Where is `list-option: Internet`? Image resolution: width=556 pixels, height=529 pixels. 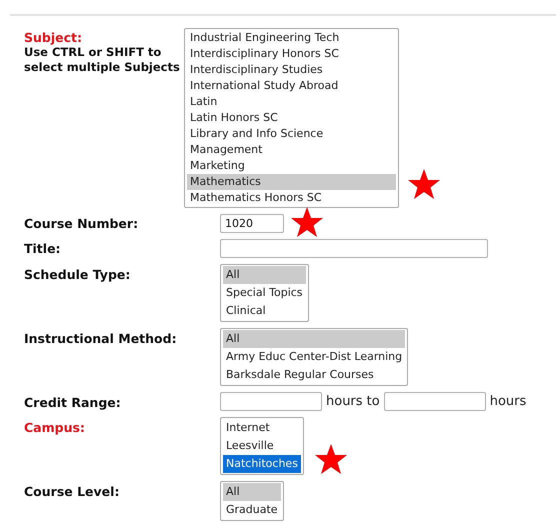 list-option: Internet is located at coordinates (262, 428).